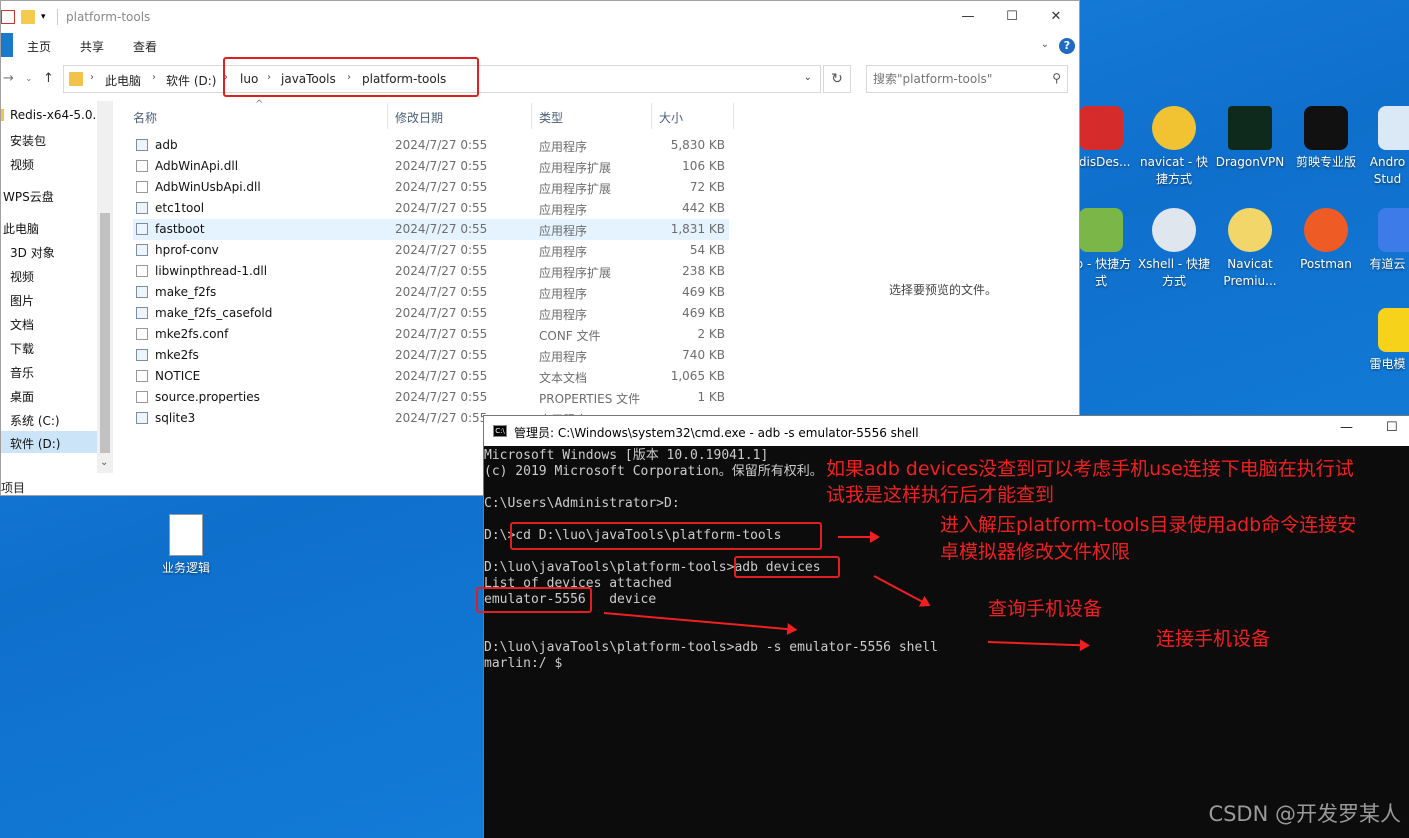 The image size is (1409, 838). What do you see at coordinates (666, 536) in the screenshot?
I see `cd-command-highlight-box` at bounding box center [666, 536].